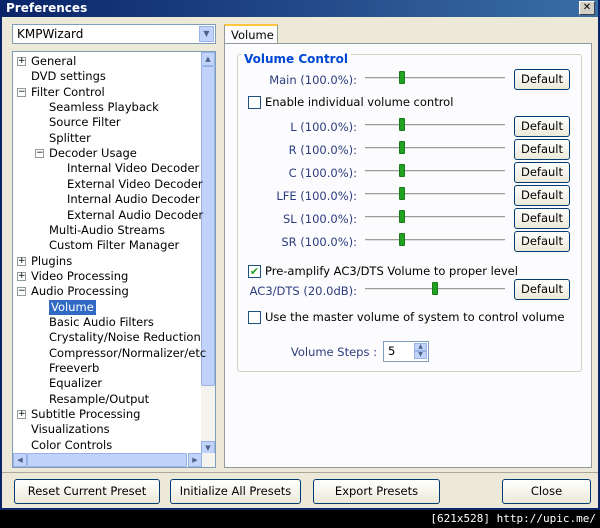 Image resolution: width=600 pixels, height=528 pixels. What do you see at coordinates (542, 289) in the screenshot?
I see `ac3-default-button: Default` at bounding box center [542, 289].